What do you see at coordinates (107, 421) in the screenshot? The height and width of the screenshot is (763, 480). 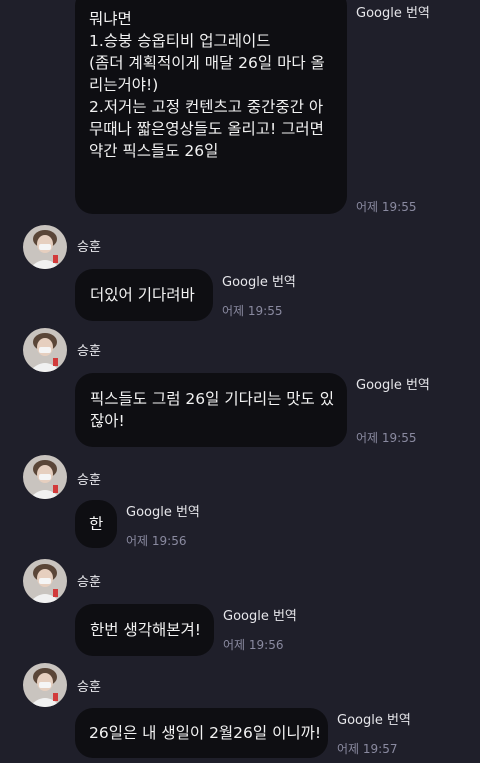 I see `message-line: 잖아!` at bounding box center [107, 421].